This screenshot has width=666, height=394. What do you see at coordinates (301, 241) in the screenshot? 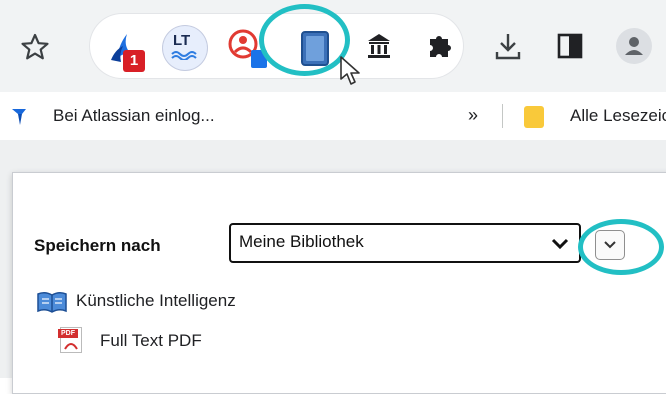
I see `library-select-value: Meine Bibliothek` at bounding box center [301, 241].